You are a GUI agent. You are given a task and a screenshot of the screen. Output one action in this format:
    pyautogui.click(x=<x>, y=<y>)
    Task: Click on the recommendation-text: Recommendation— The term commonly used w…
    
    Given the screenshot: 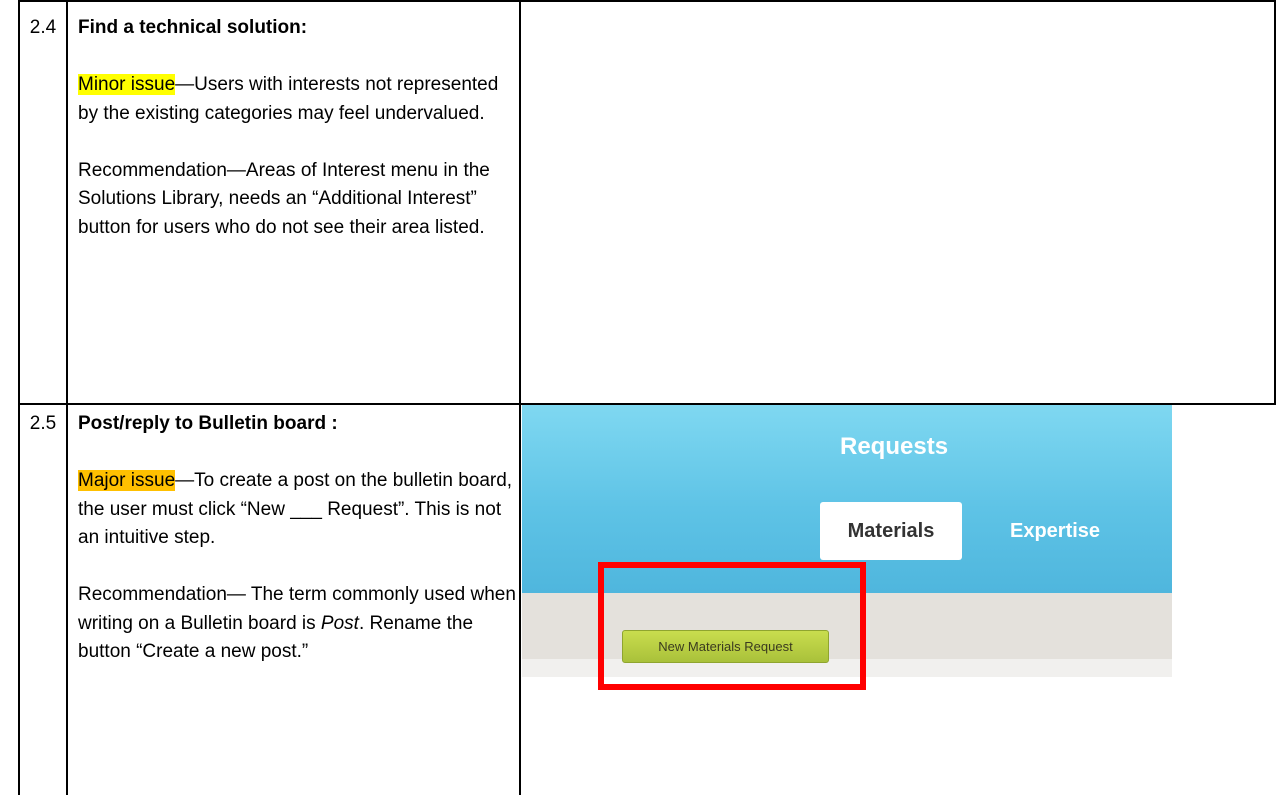 What is the action you would take?
    pyautogui.click(x=298, y=624)
    